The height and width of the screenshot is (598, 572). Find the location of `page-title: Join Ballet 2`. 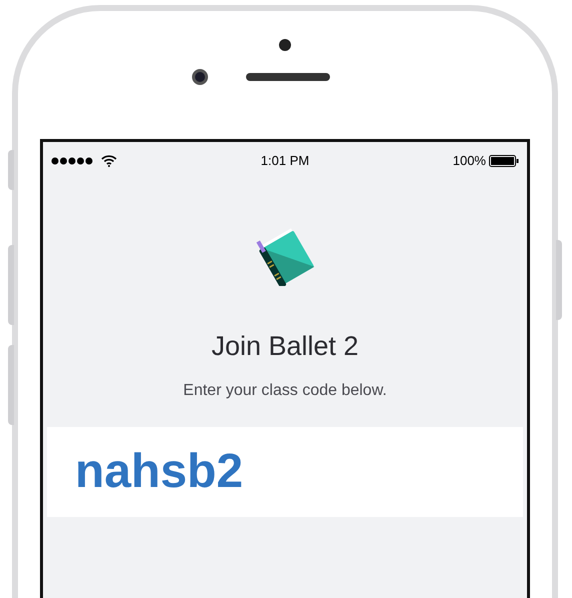

page-title: Join Ballet 2 is located at coordinates (285, 346).